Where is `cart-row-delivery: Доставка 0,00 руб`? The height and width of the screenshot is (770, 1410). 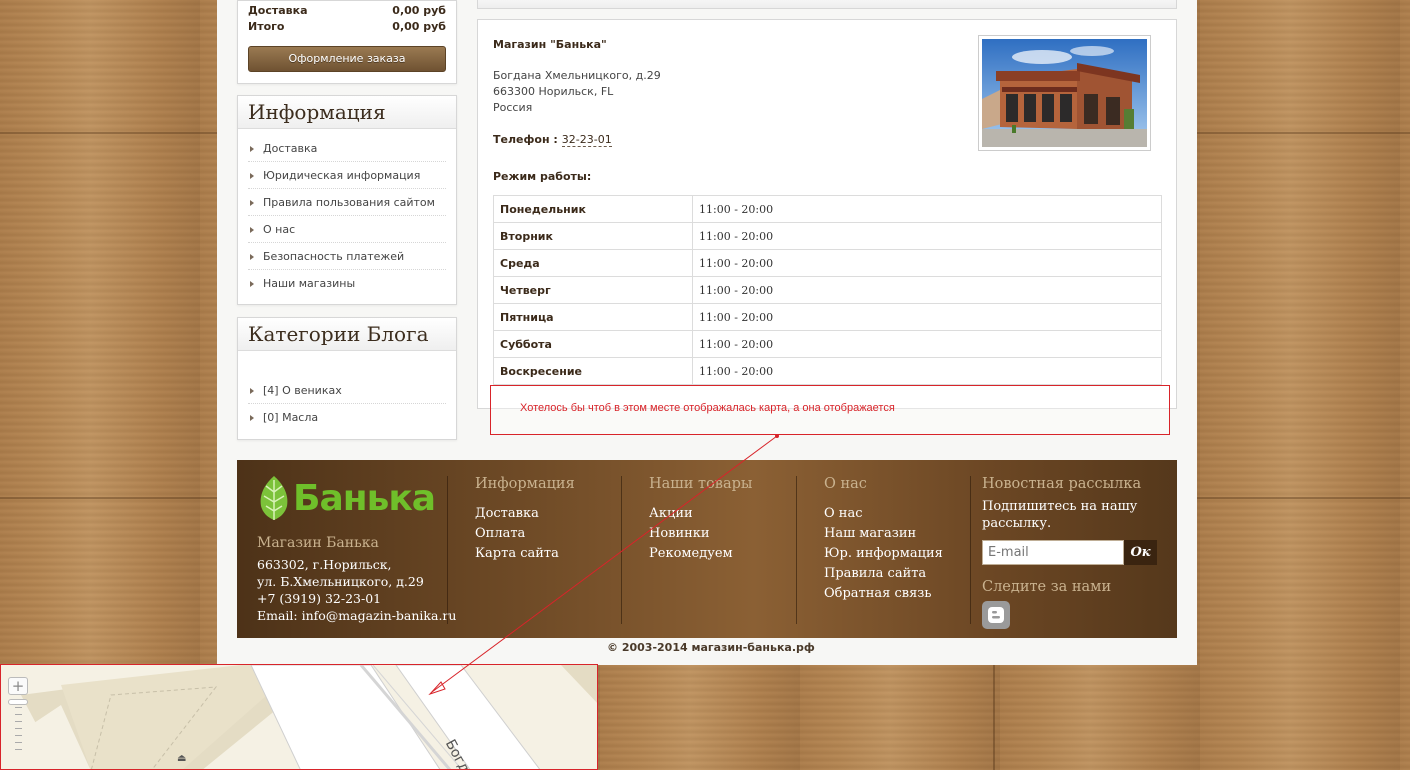
cart-row-delivery: Доставка 0,00 руб is located at coordinates (347, 10).